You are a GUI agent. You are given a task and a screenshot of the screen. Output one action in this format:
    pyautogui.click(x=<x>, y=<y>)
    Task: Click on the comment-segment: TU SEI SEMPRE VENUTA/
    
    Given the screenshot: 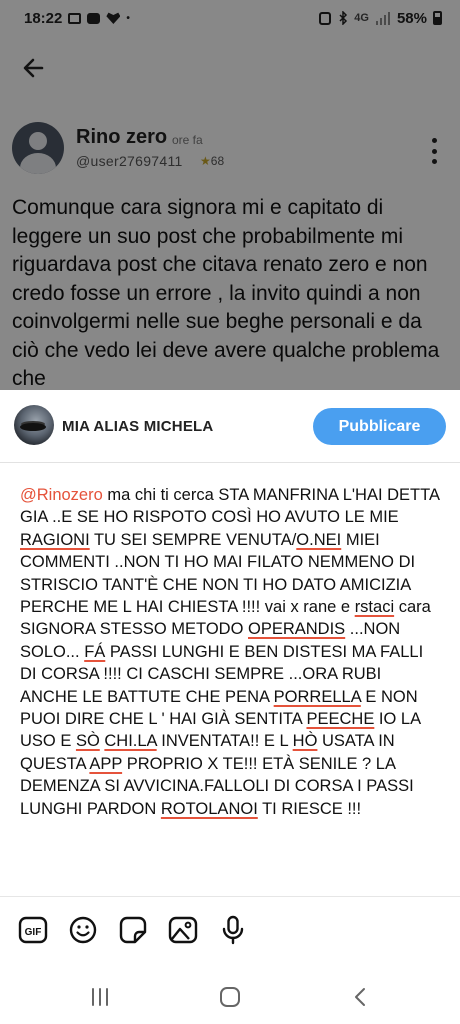 What is the action you would take?
    pyautogui.click(x=193, y=539)
    